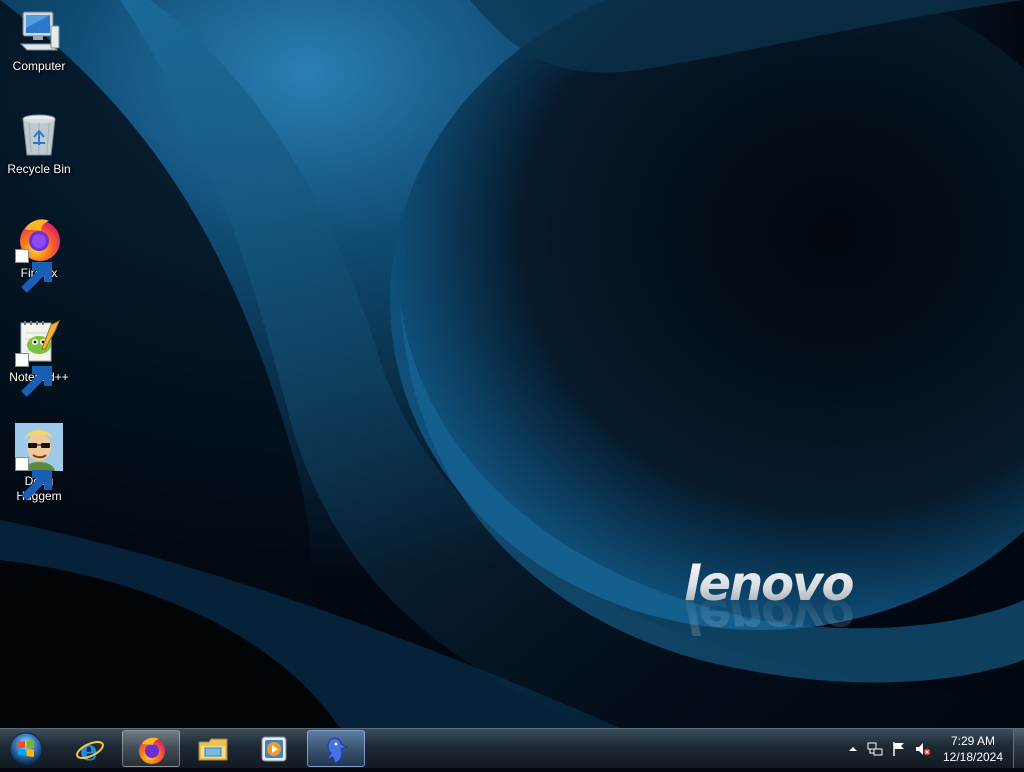 The height and width of the screenshot is (772, 1024). What do you see at coordinates (39, 32) in the screenshot?
I see `computer-icon` at bounding box center [39, 32].